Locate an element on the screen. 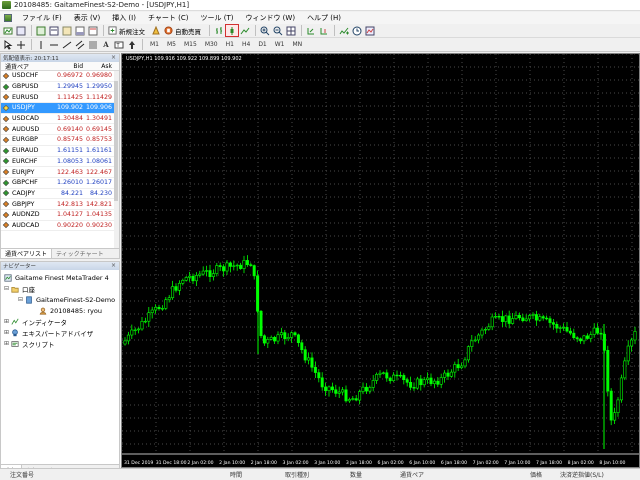 This screenshot has height=480, width=640. timeframe-m5: M5 is located at coordinates (171, 44).